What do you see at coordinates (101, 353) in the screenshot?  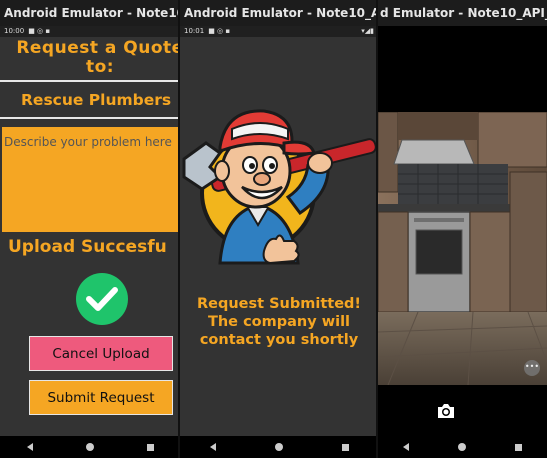 I see `cancel-upload-button: Cancel Upload` at bounding box center [101, 353].